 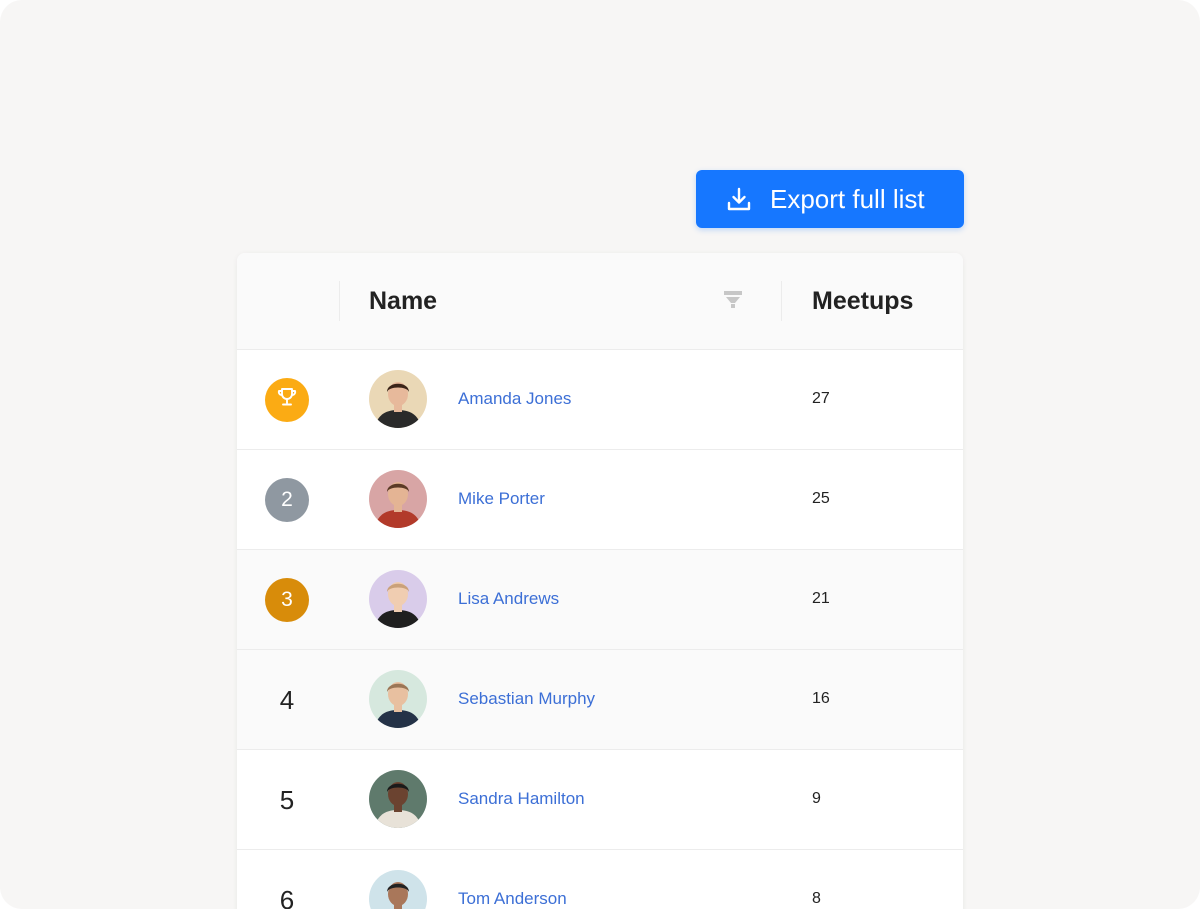 I want to click on column-header-meetups: Meetups, so click(x=862, y=301).